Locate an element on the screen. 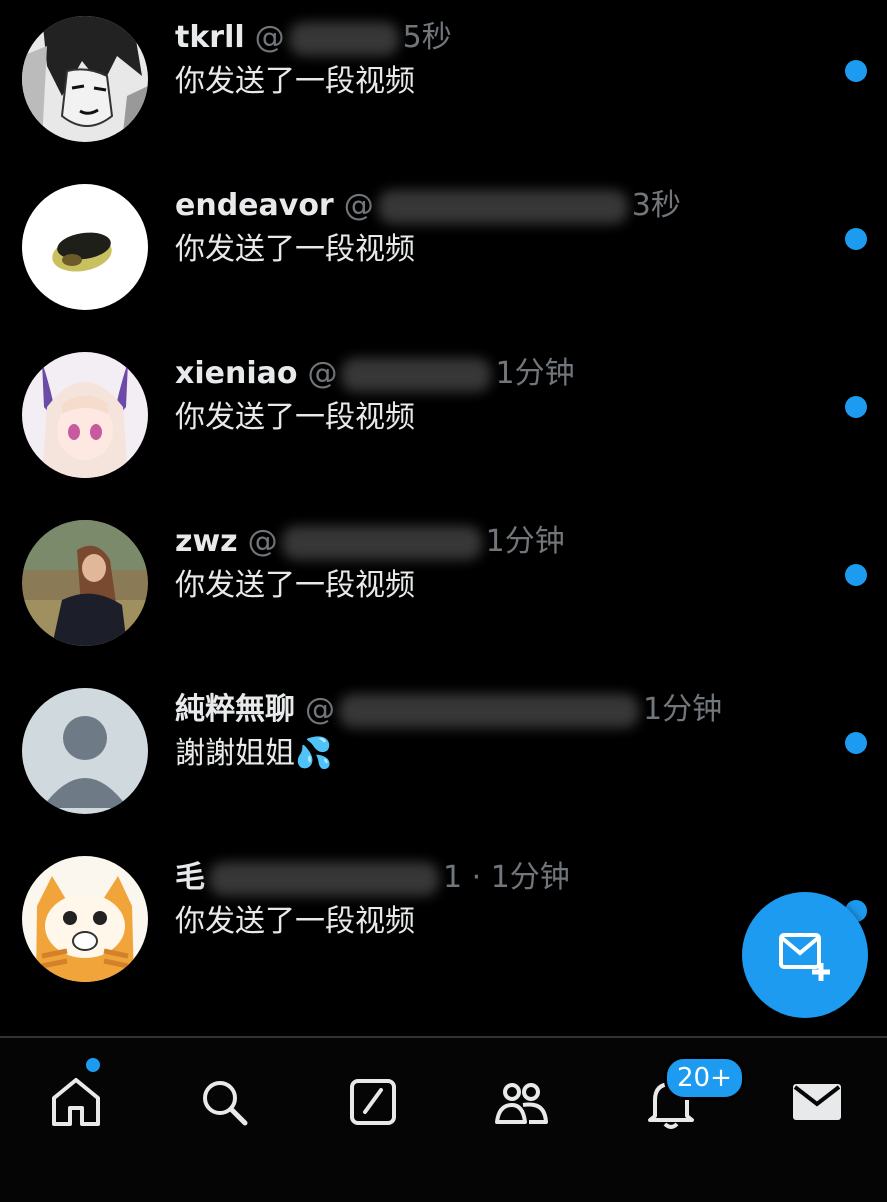  mail-icon is located at coordinates (817, 1102).